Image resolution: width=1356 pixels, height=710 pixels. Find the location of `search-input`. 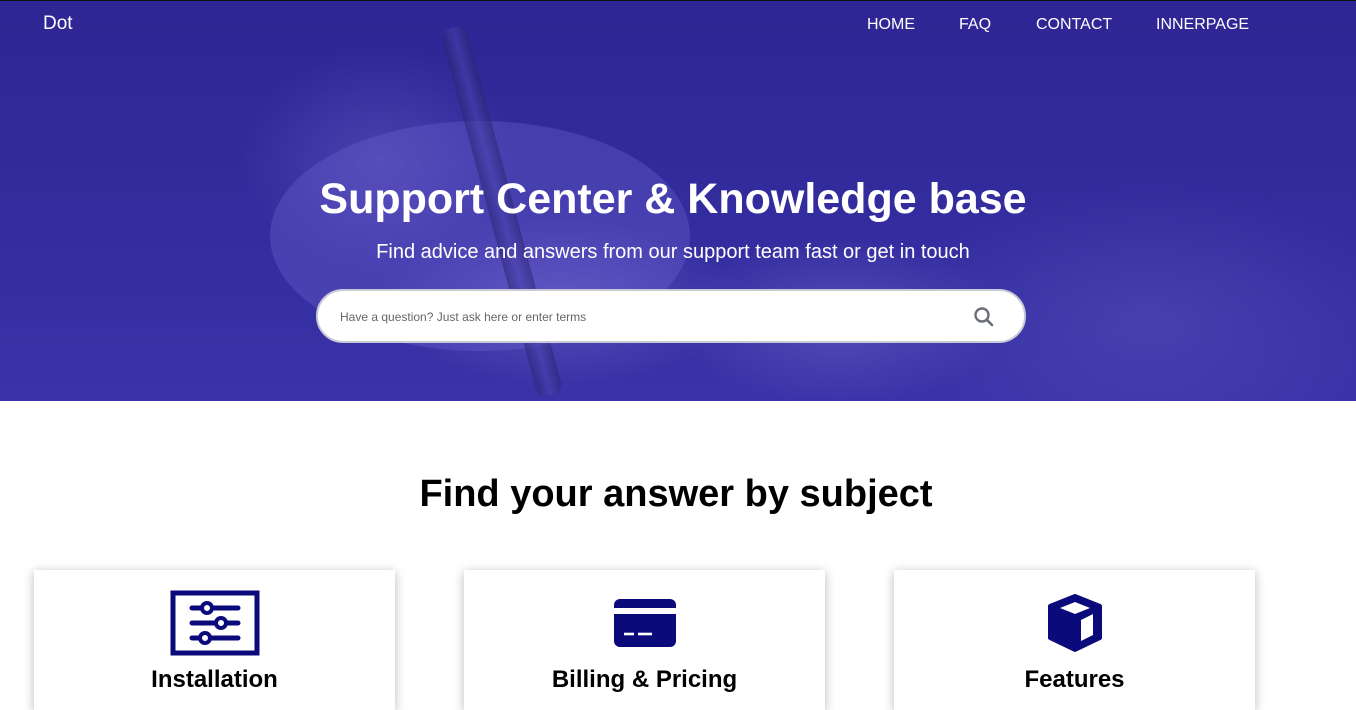

search-input is located at coordinates (640, 317).